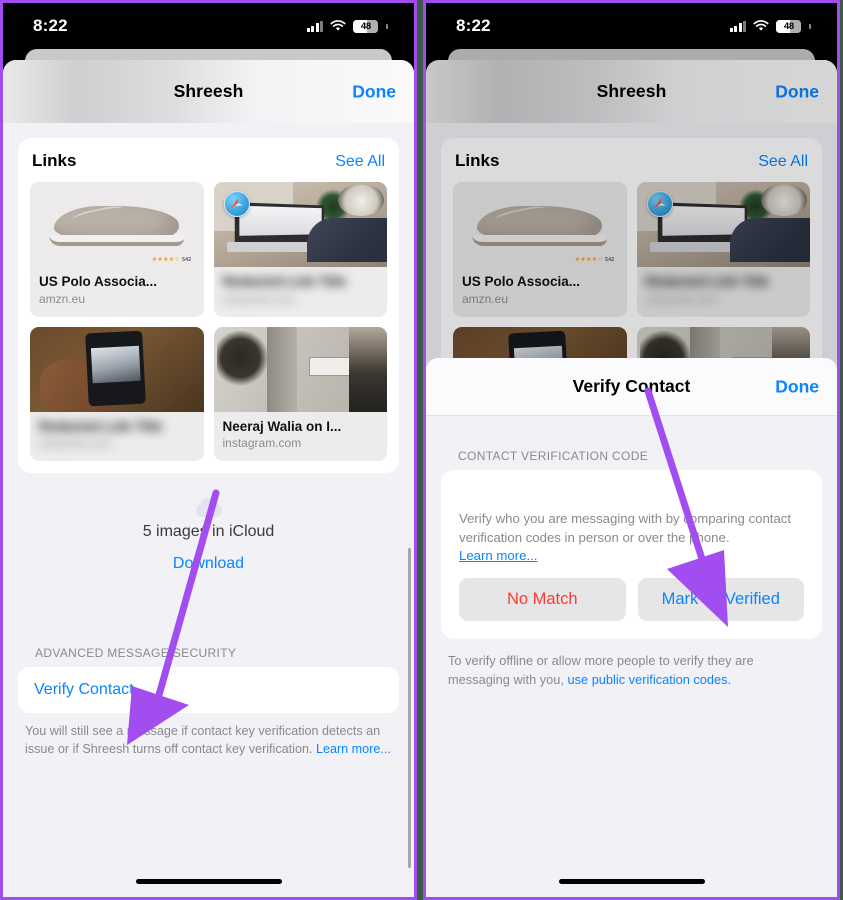  What do you see at coordinates (262, 443) in the screenshot?
I see `link-domain: instagram.com` at bounding box center [262, 443].